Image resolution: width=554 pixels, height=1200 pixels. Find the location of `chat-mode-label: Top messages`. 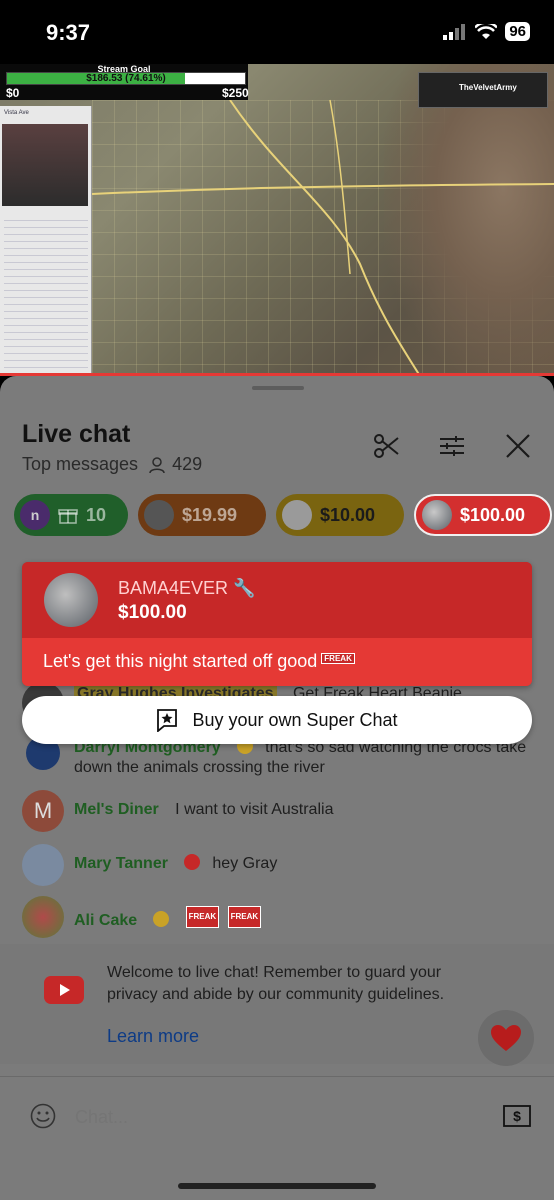

chat-mode-label: Top messages is located at coordinates (80, 464).